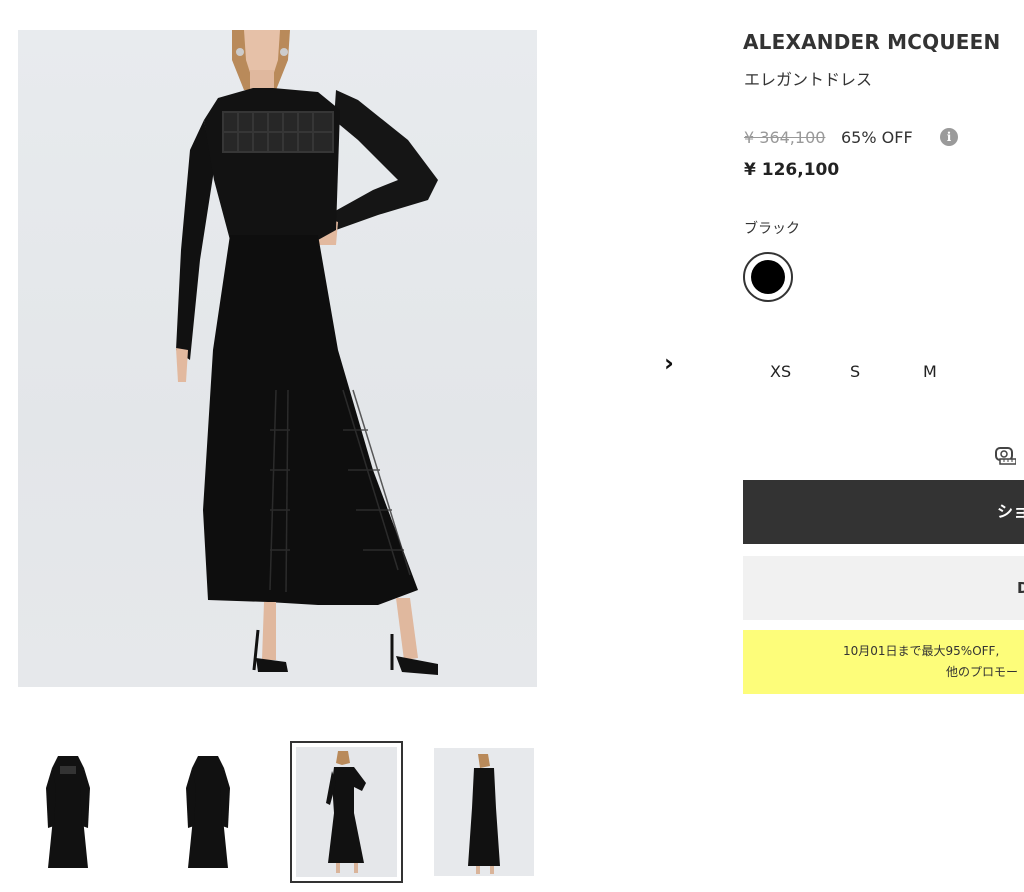 The width and height of the screenshot is (1024, 892). What do you see at coordinates (792, 170) in the screenshot?
I see `sale-price: ¥ 126,100` at bounding box center [792, 170].